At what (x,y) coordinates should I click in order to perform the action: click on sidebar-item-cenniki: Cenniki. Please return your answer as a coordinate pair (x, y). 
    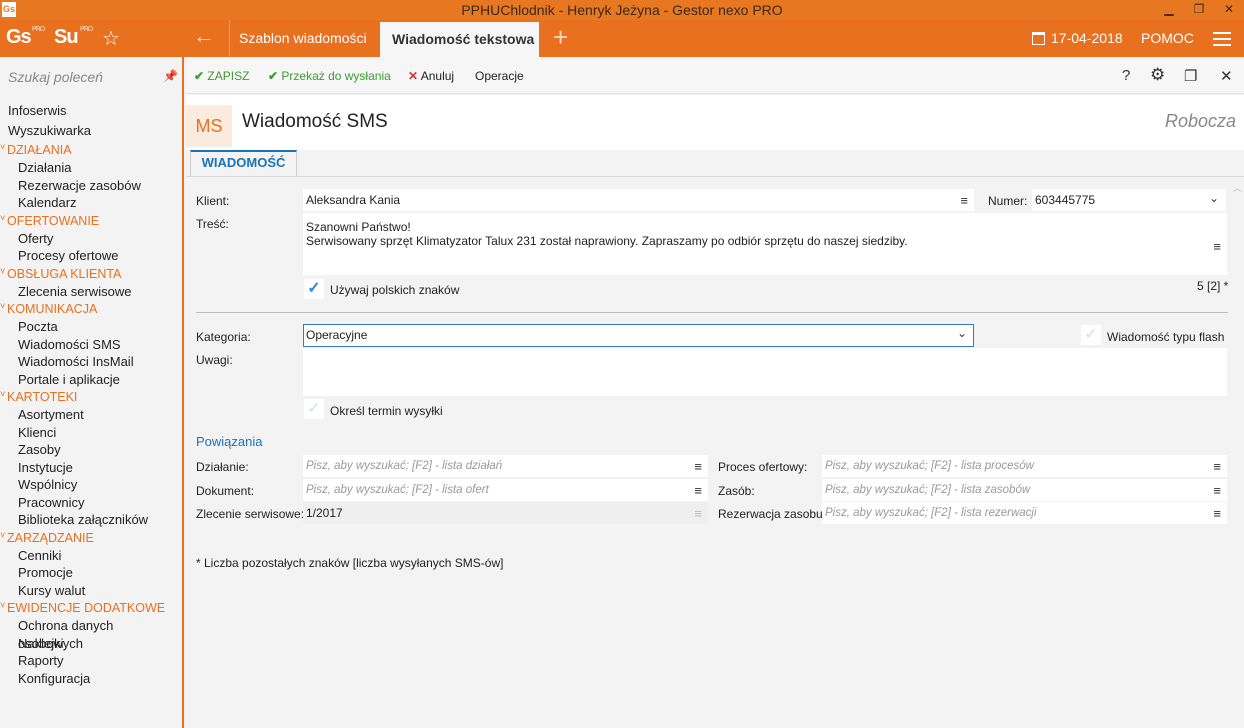
    Looking at the image, I should click on (91, 556).